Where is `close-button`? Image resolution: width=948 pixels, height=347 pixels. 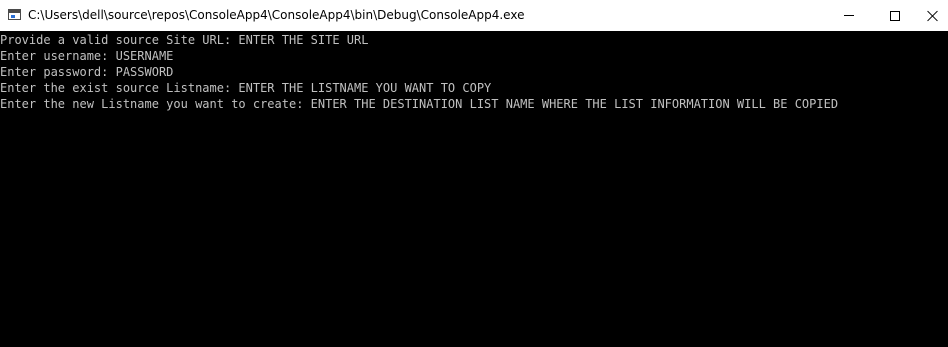
close-button is located at coordinates (933, 15).